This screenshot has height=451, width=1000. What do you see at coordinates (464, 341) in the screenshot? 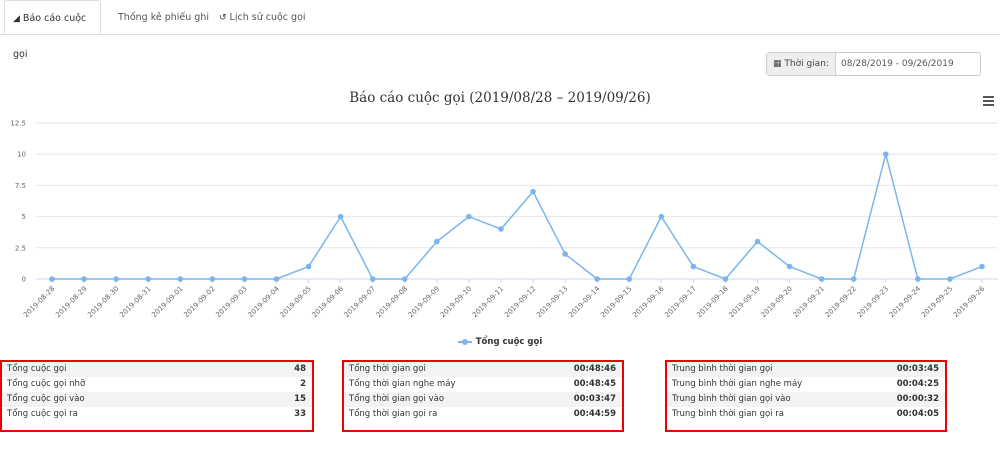
I see `legend-marker-icon` at bounding box center [464, 341].